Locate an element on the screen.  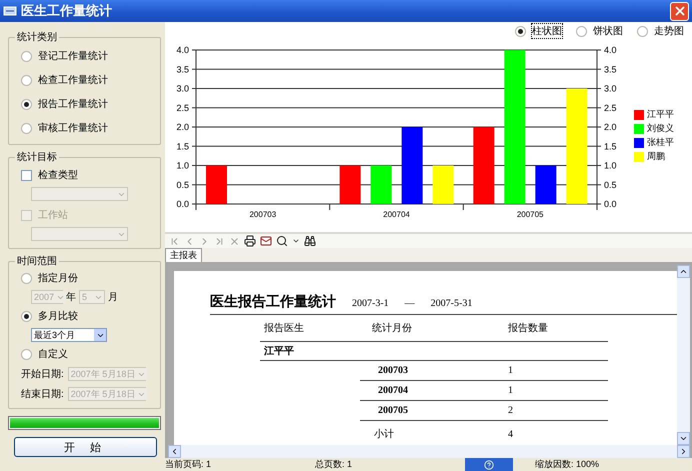
radio-label: 审核工作量统计 is located at coordinates (73, 128).